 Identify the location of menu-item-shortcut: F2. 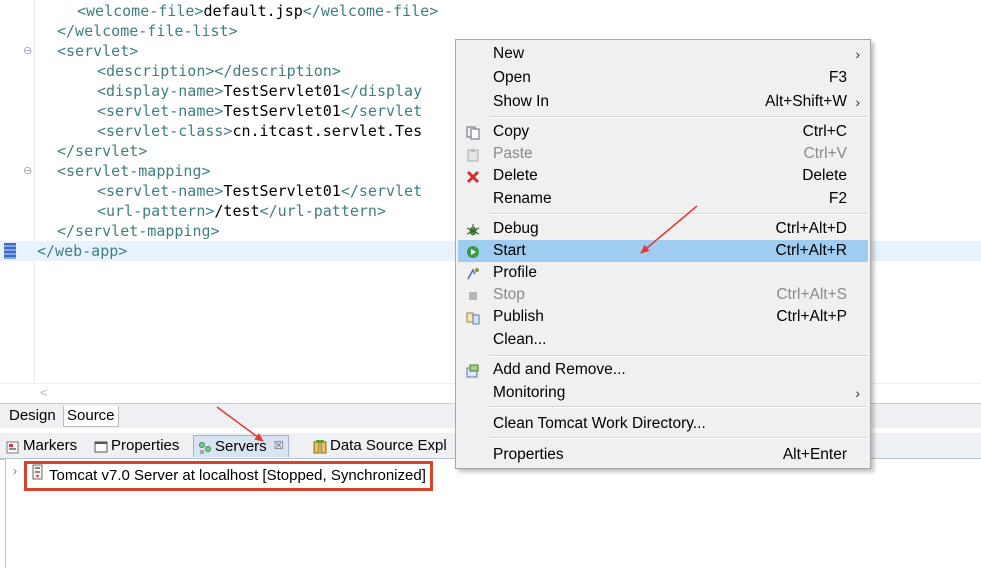
(837, 198).